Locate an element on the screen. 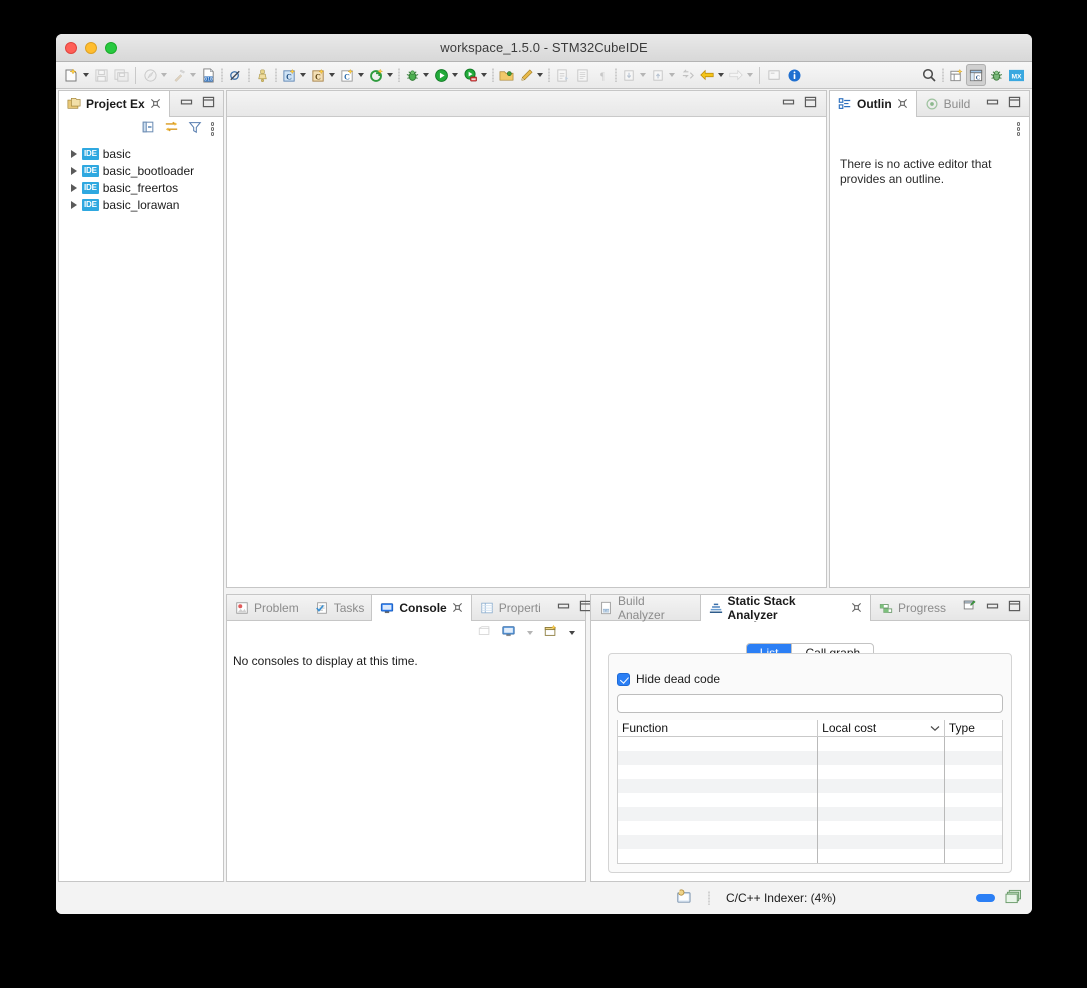  hide-dead-code-checkbox is located at coordinates (623, 679).